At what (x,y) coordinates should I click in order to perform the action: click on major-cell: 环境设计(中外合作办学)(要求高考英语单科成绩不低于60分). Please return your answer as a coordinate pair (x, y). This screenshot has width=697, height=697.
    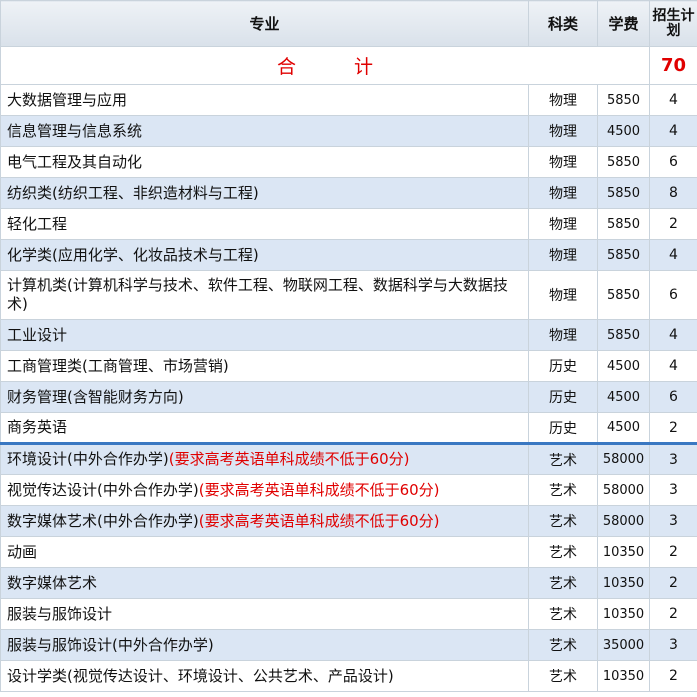
    Looking at the image, I should click on (264, 459).